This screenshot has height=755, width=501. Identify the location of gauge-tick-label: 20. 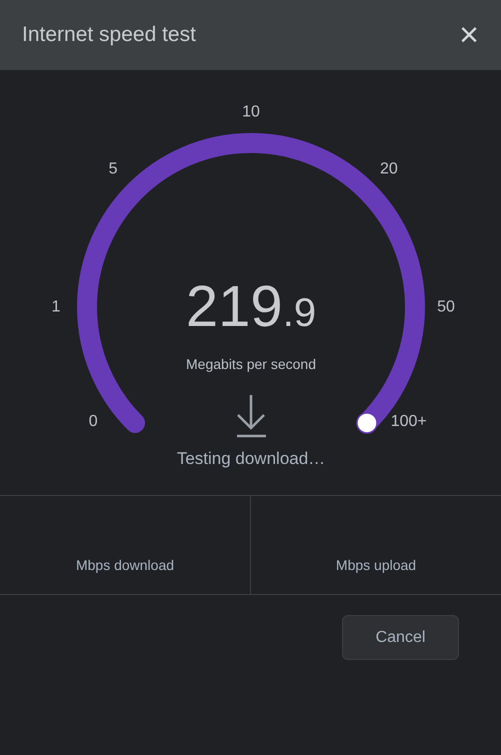
(389, 169).